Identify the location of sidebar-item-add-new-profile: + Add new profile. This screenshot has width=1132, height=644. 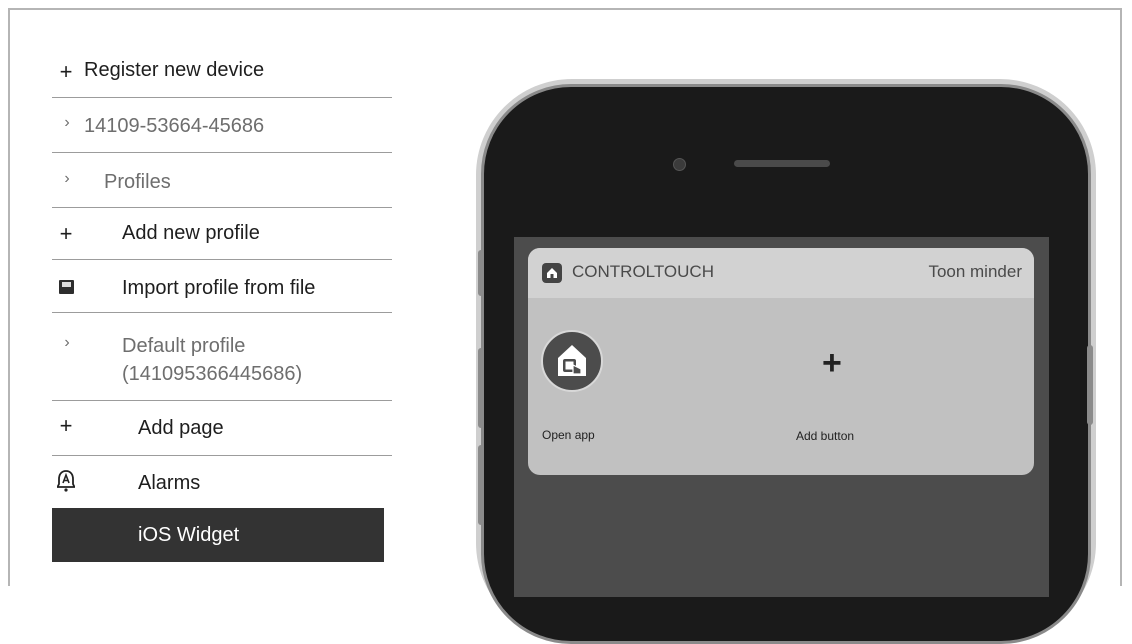
(222, 234).